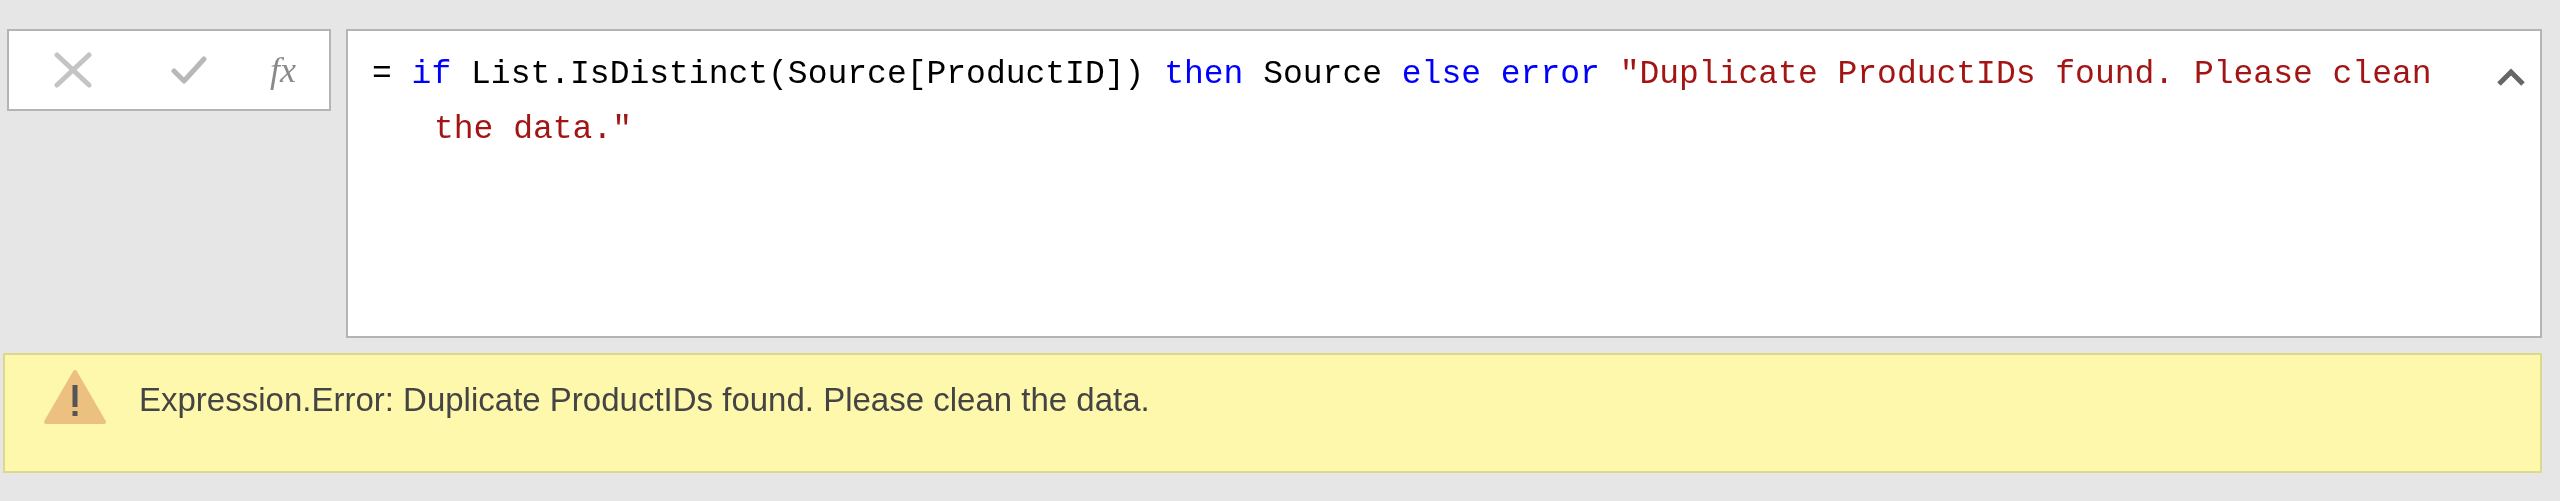 The width and height of the screenshot is (2560, 501). I want to click on code-token: =, so click(382, 75).